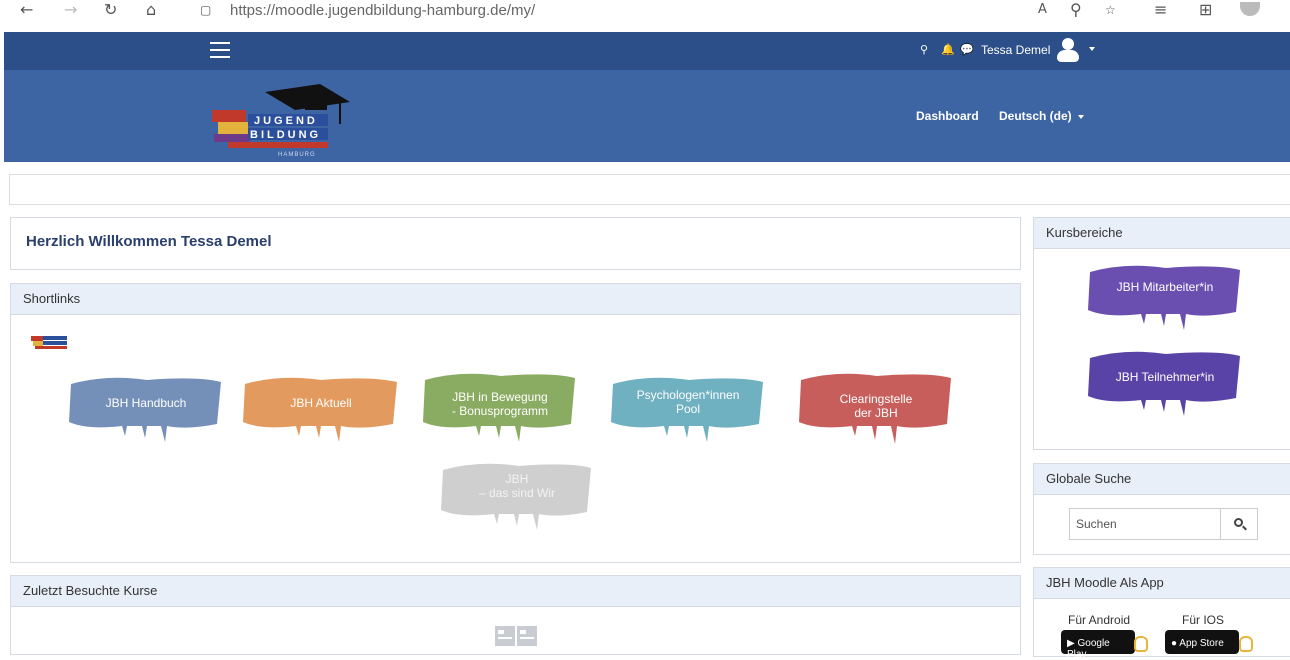 Image resolution: width=1290 pixels, height=660 pixels. What do you see at coordinates (947, 116) in the screenshot?
I see `nav-dashboard: Dashboard` at bounding box center [947, 116].